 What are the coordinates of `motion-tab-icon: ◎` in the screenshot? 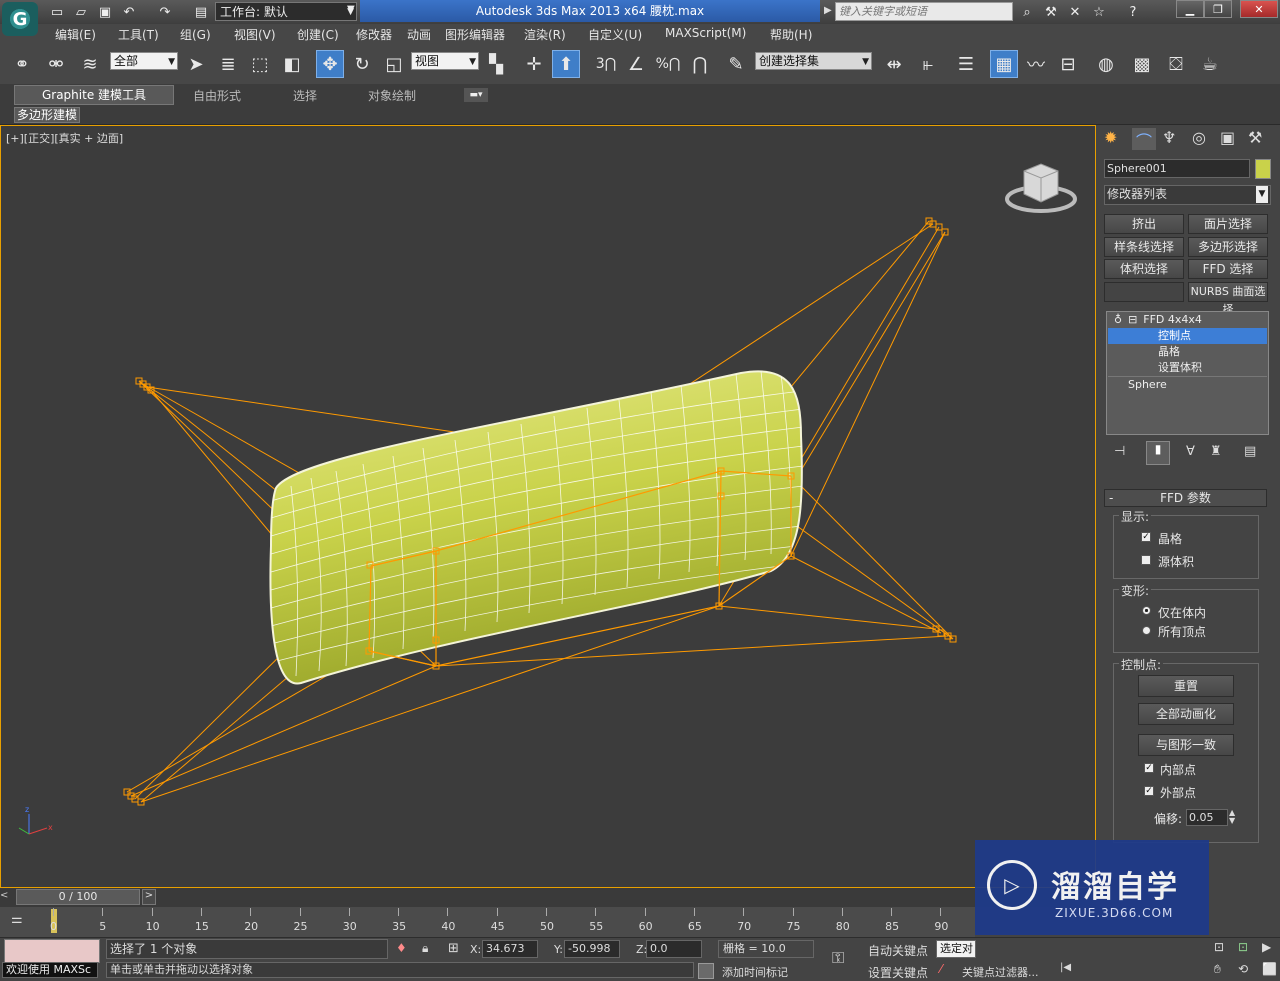 It's located at (1199, 137).